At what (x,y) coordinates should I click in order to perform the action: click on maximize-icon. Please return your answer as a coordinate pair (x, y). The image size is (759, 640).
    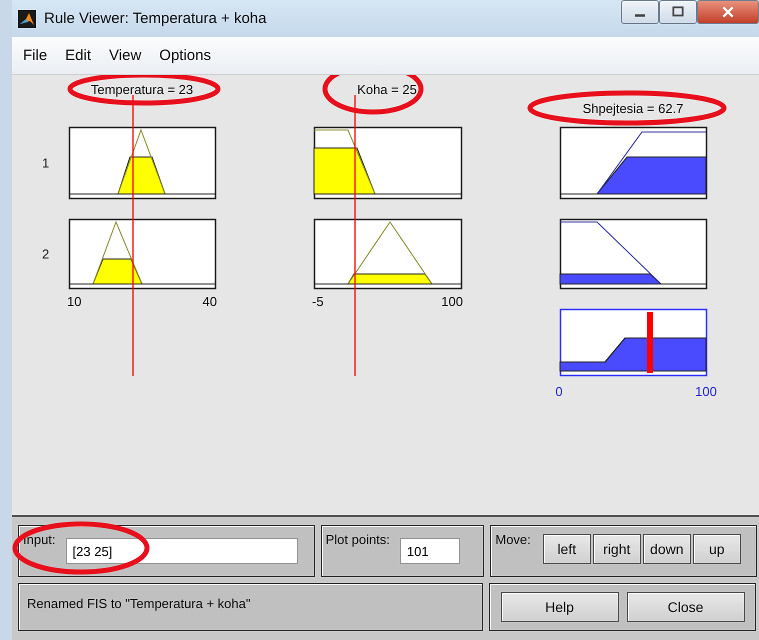
    Looking at the image, I should click on (678, 12).